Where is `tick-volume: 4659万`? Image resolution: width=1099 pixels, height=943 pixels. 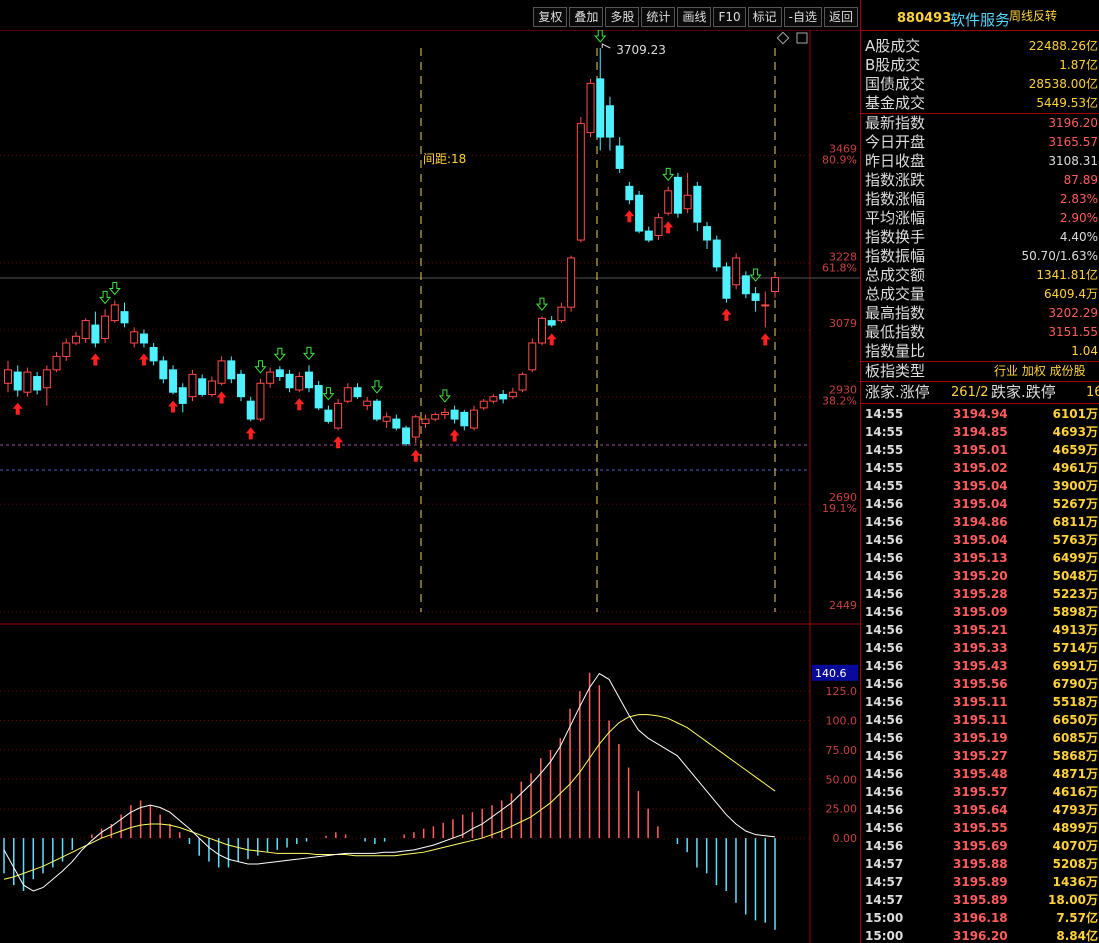 tick-volume: 4659万 is located at coordinates (1075, 450).